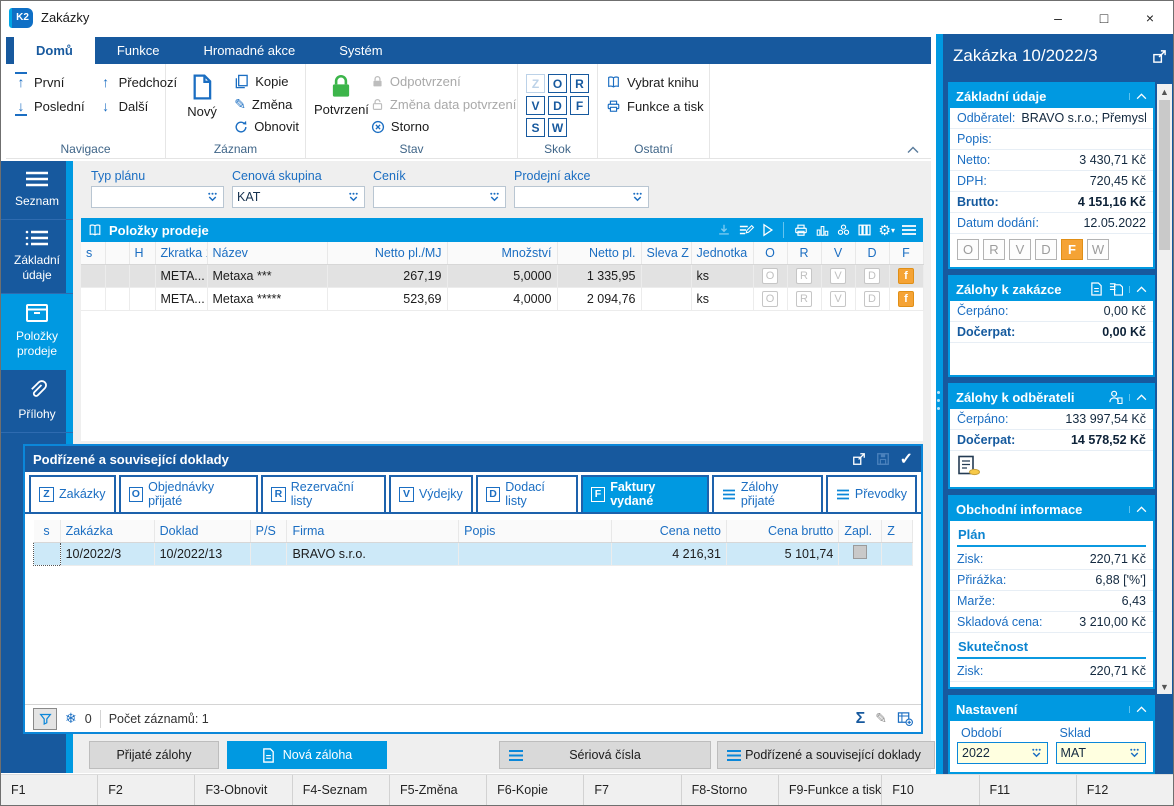  I want to click on fkey-f10: F10, so click(929, 790).